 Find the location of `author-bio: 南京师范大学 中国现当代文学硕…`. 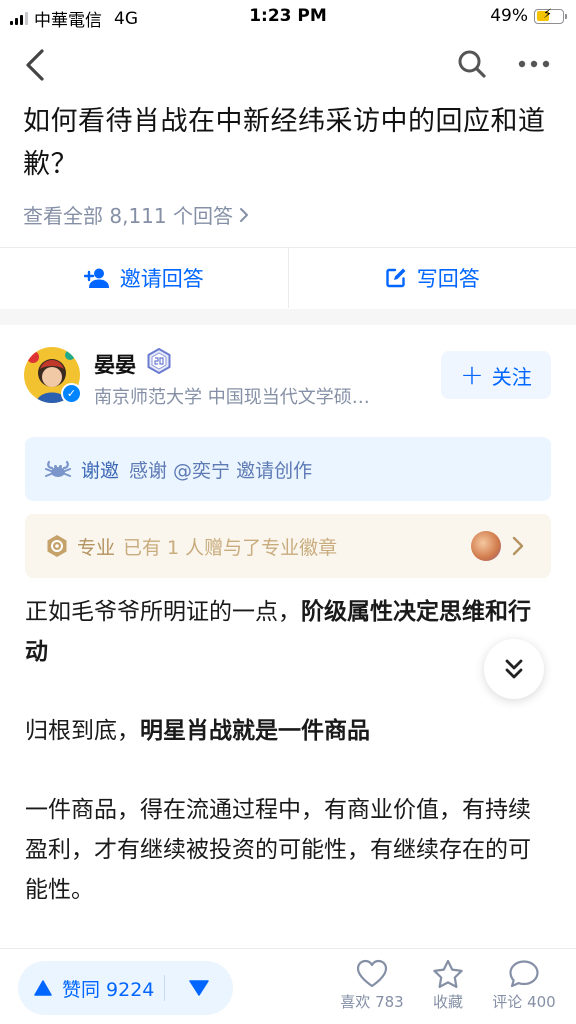

author-bio: 南京师范大学 中国现当代文学硕… is located at coordinates (232, 397).